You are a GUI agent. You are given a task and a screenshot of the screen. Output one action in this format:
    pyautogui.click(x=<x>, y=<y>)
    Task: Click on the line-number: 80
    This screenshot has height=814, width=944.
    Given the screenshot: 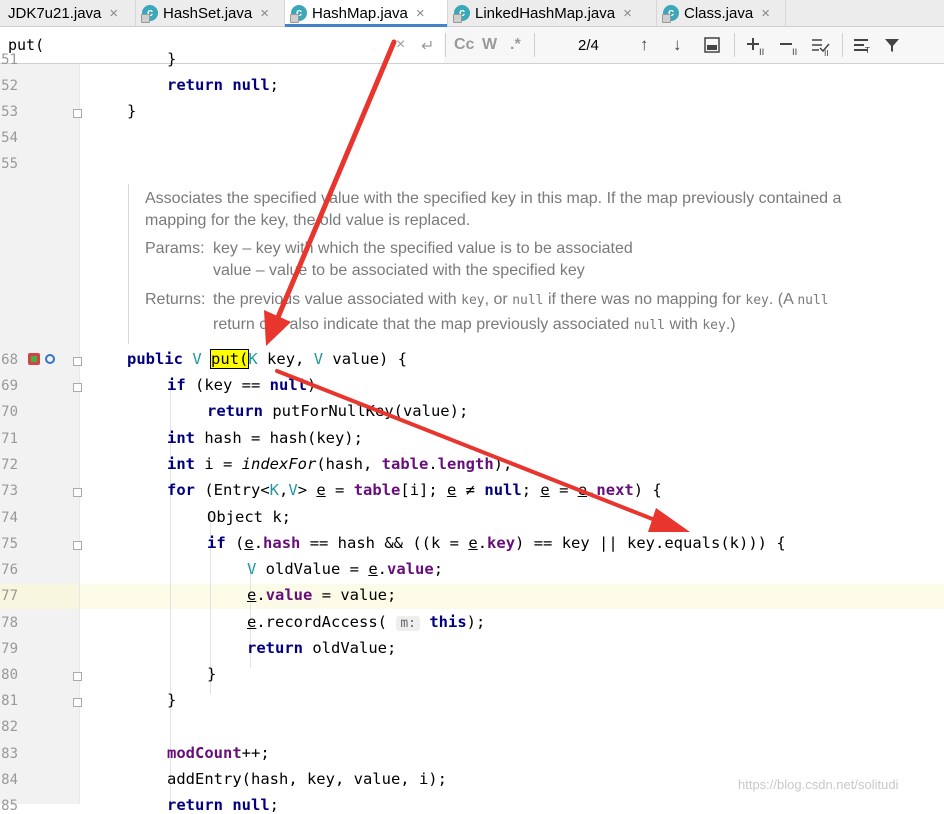 What is the action you would take?
    pyautogui.click(x=9, y=675)
    